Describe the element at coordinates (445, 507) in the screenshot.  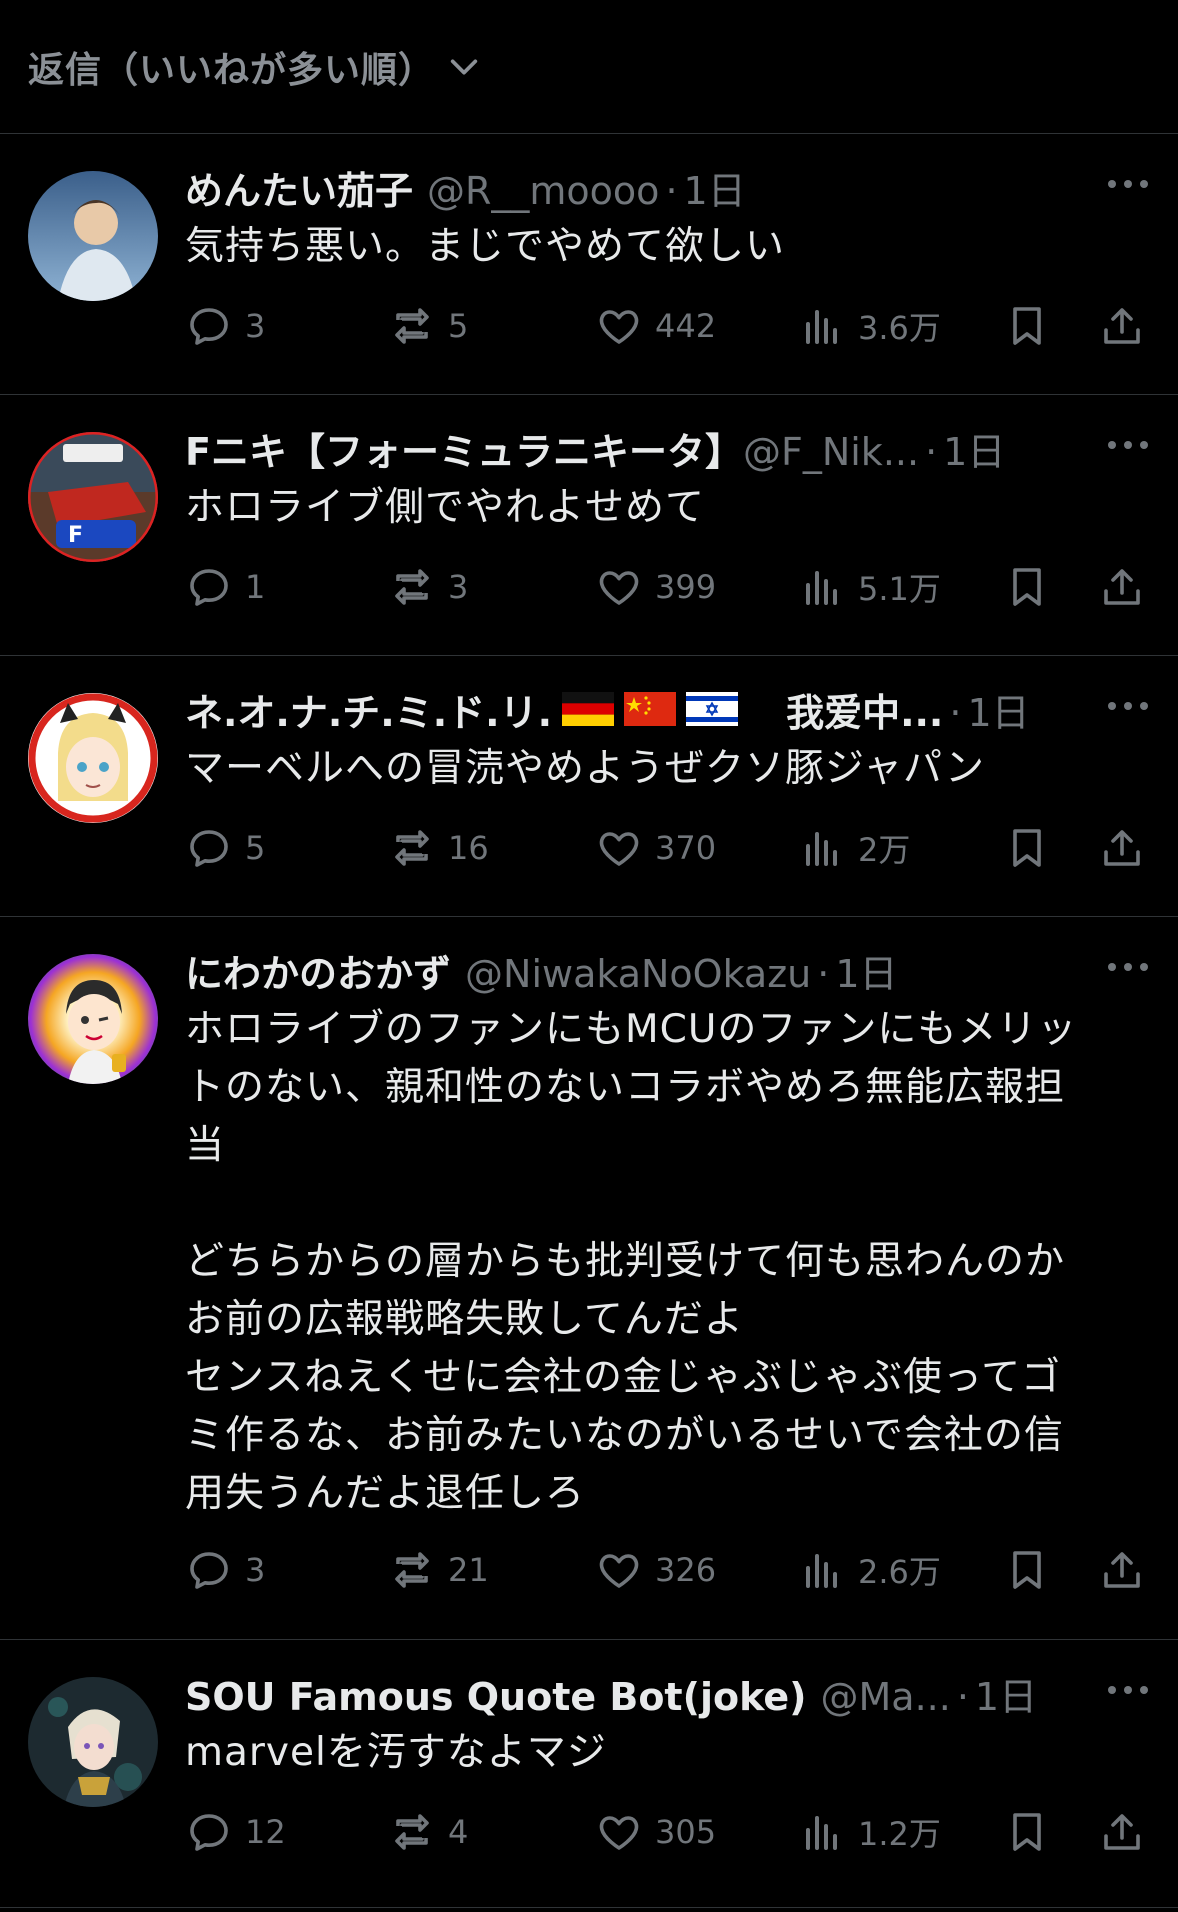
I see `reply-text: ホロライブ側でやれよせめて` at that location.